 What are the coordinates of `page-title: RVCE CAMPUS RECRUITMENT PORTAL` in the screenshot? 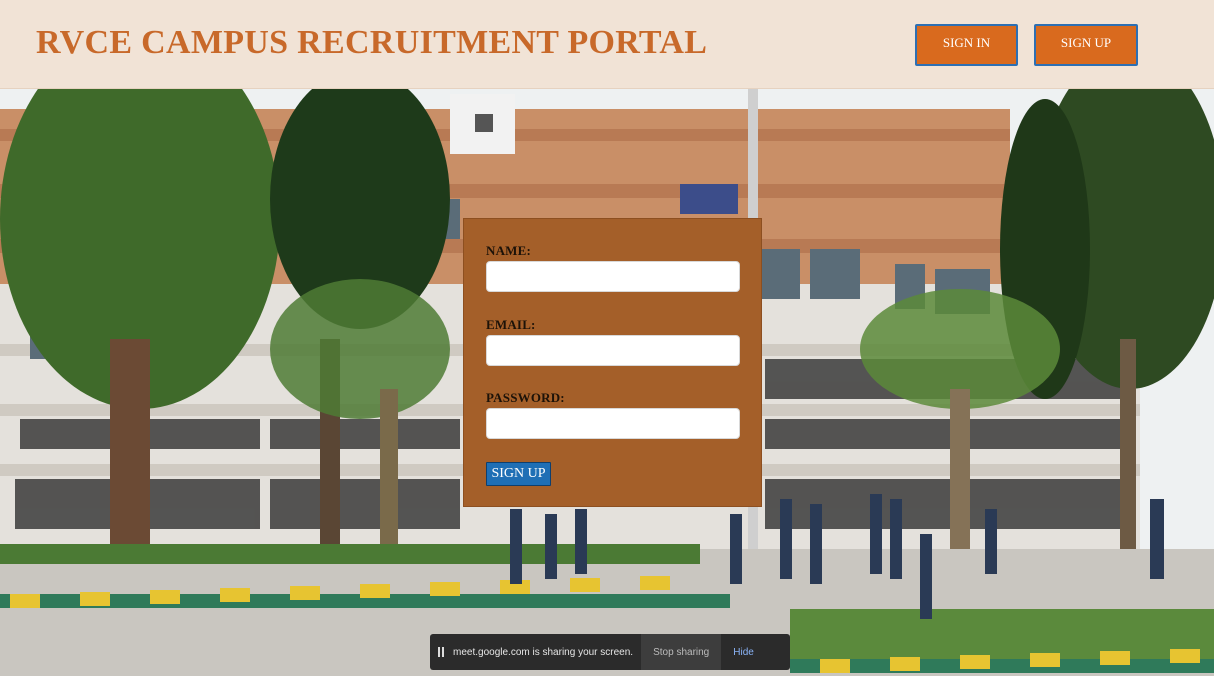 It's located at (372, 42).